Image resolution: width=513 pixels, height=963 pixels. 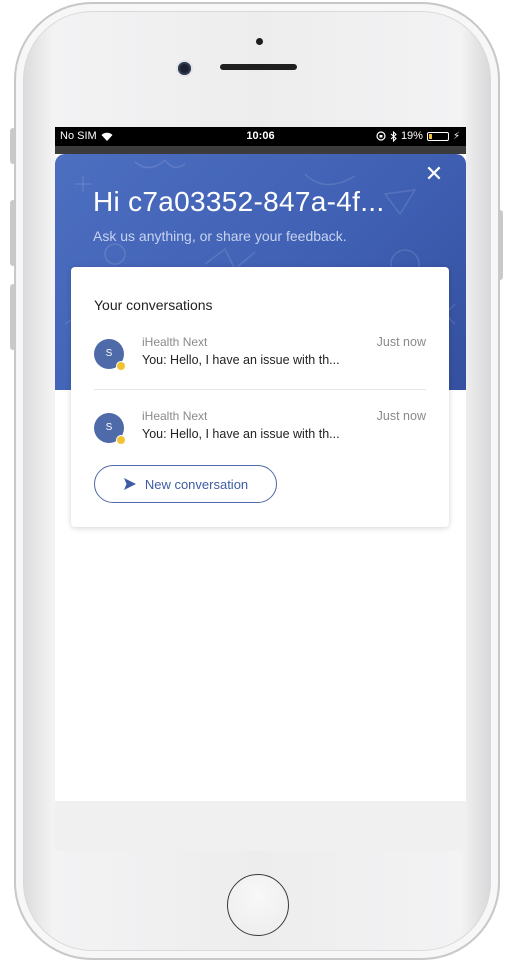 What do you see at coordinates (260, 826) in the screenshot?
I see `screen-bottom-area` at bounding box center [260, 826].